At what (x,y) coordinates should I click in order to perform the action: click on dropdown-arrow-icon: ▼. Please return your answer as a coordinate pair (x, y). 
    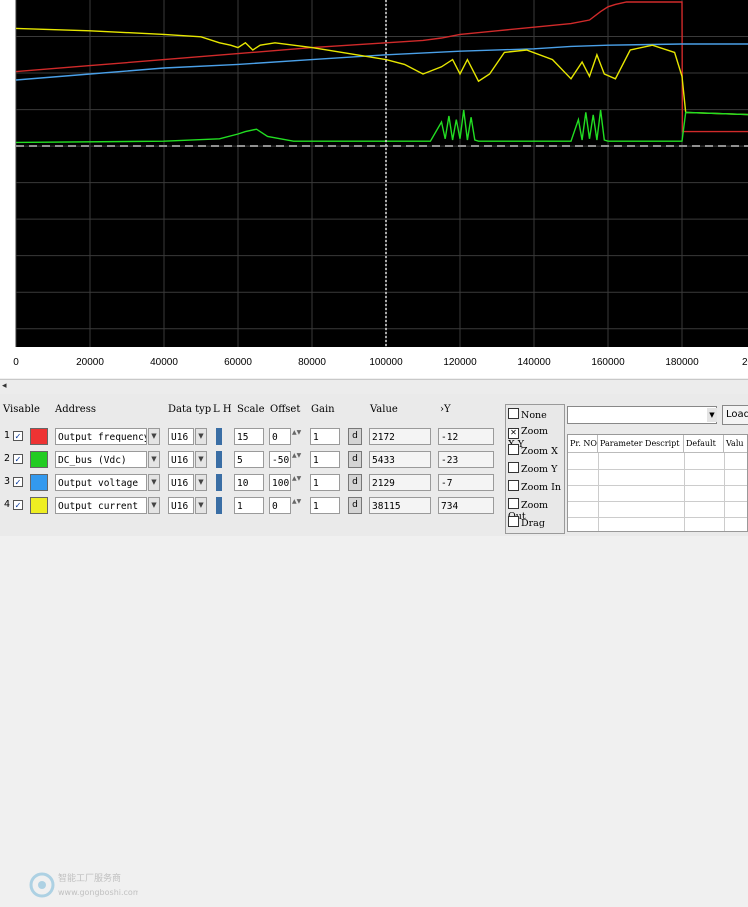
    Looking at the image, I should click on (712, 415).